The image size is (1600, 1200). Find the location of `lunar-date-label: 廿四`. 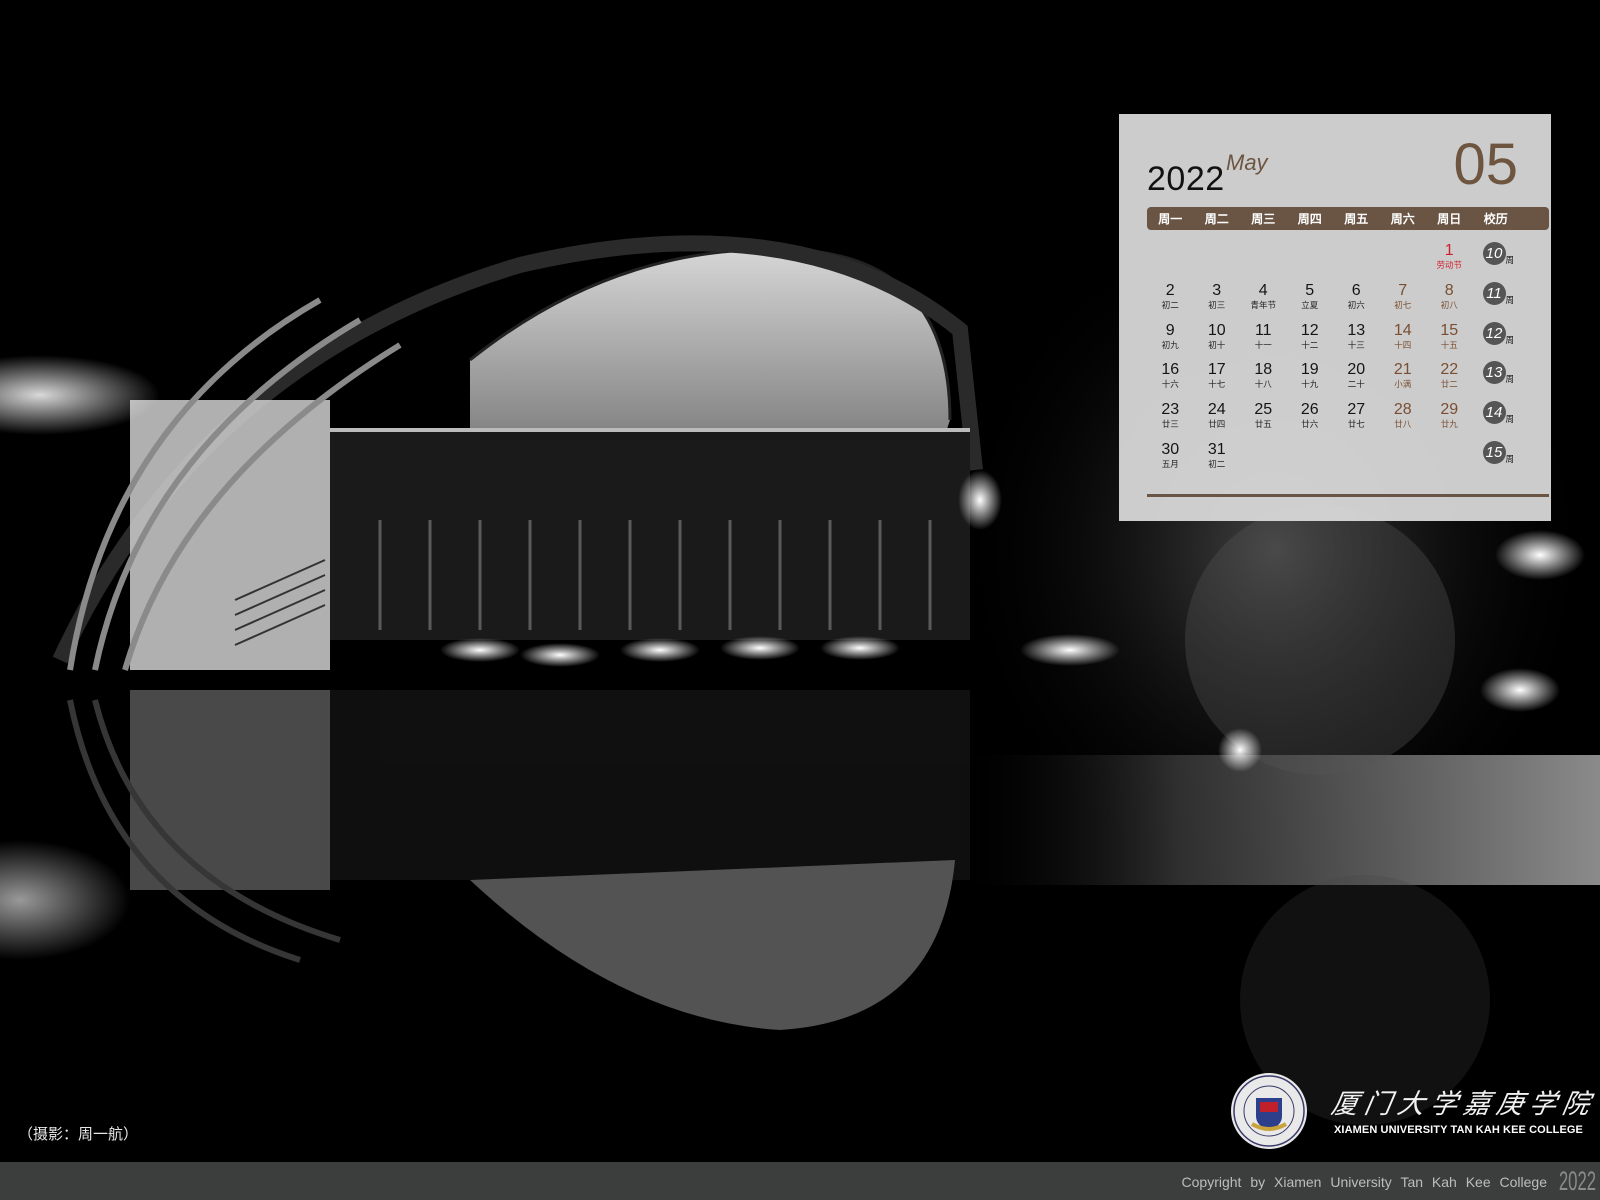

lunar-date-label: 廿四 is located at coordinates (1217, 425).